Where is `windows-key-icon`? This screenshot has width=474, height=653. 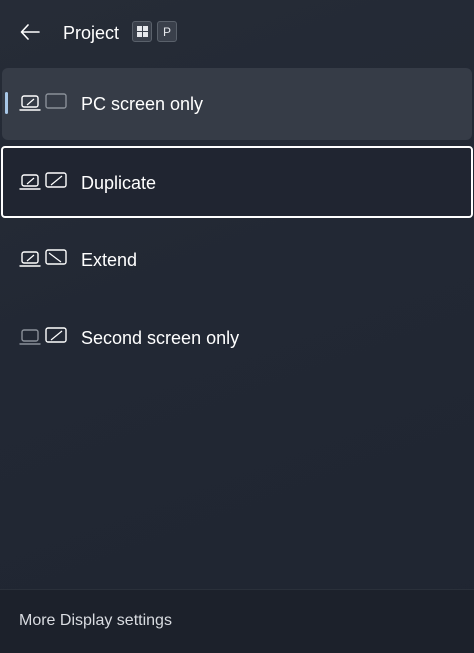
windows-key-icon is located at coordinates (142, 31).